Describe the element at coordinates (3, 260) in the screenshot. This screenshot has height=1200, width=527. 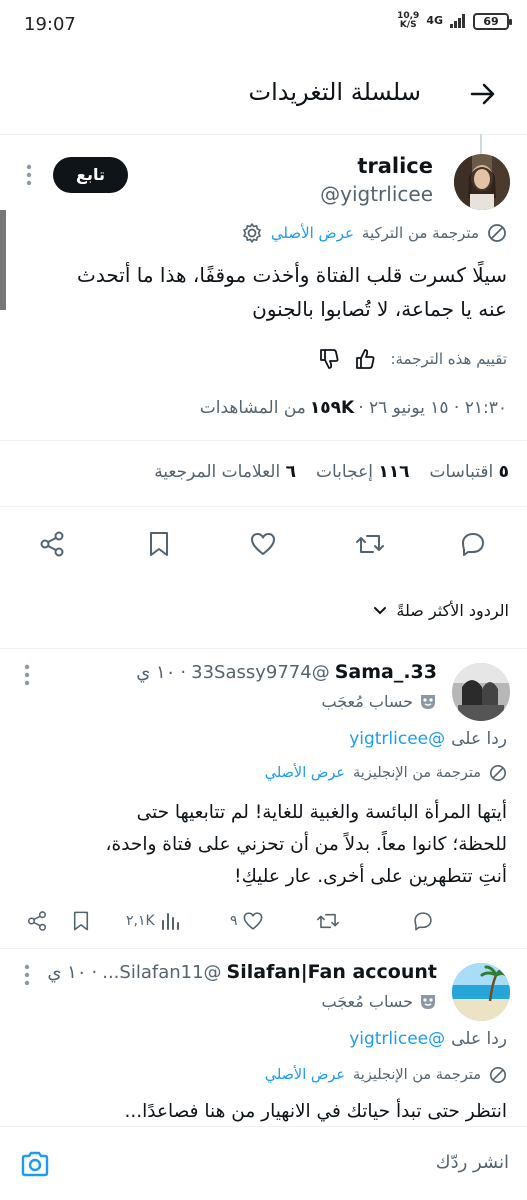
I see `scroll-indicator` at that location.